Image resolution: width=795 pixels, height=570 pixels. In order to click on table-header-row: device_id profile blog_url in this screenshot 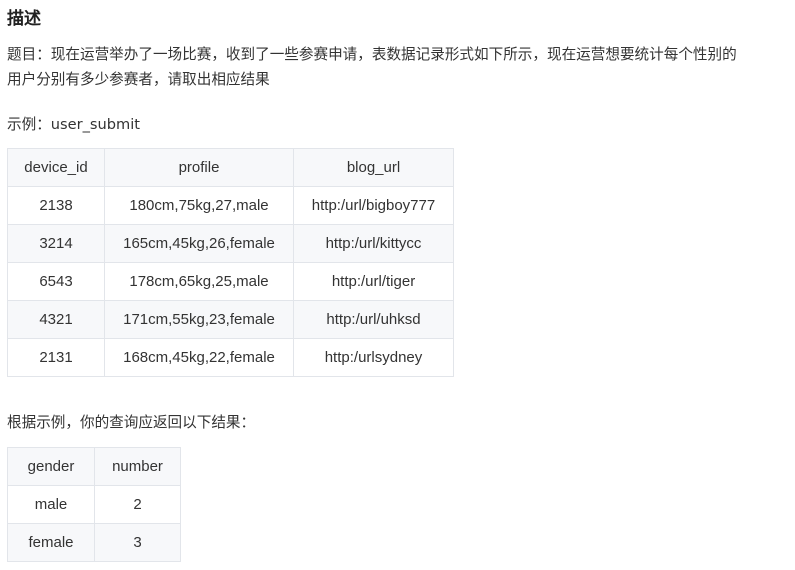, I will do `click(230, 167)`.